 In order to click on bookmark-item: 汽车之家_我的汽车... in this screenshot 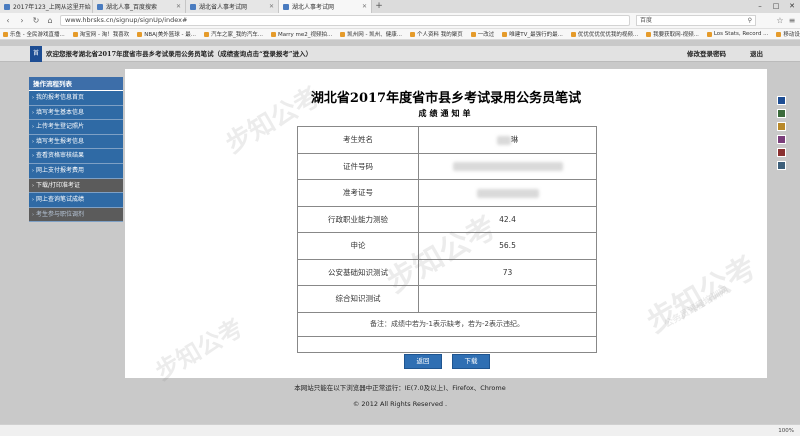, I will do `click(233, 34)`.